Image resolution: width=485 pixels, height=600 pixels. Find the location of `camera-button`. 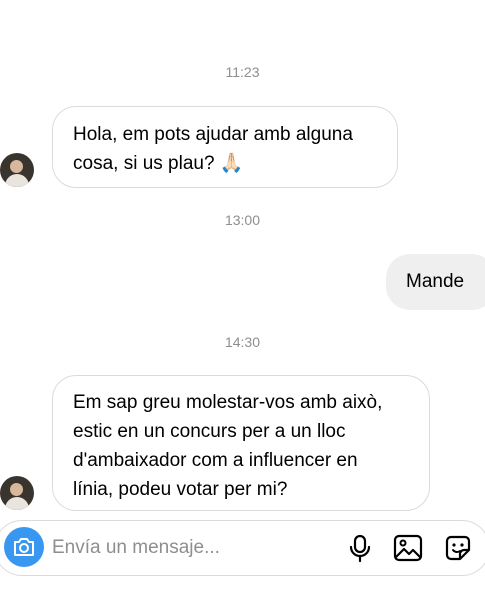

camera-button is located at coordinates (24, 547).